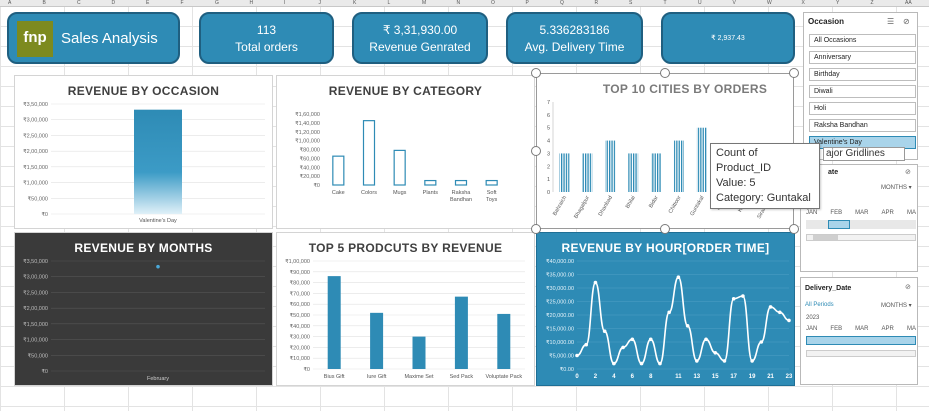  I want to click on tooltip-line: Category: Guntakal, so click(763, 198).